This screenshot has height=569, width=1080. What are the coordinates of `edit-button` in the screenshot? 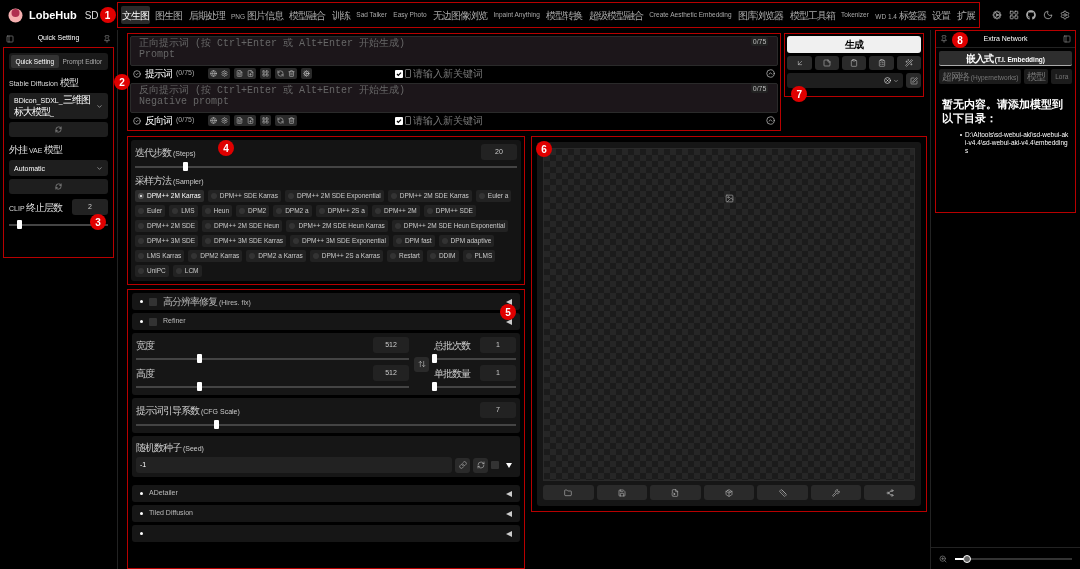 It's located at (913, 80).